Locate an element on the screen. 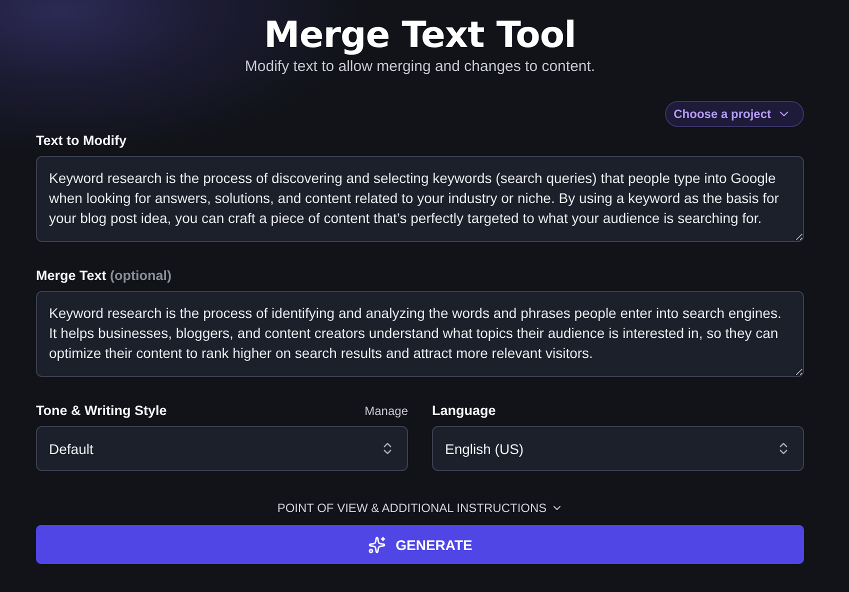  manage-link: Manage is located at coordinates (386, 411).